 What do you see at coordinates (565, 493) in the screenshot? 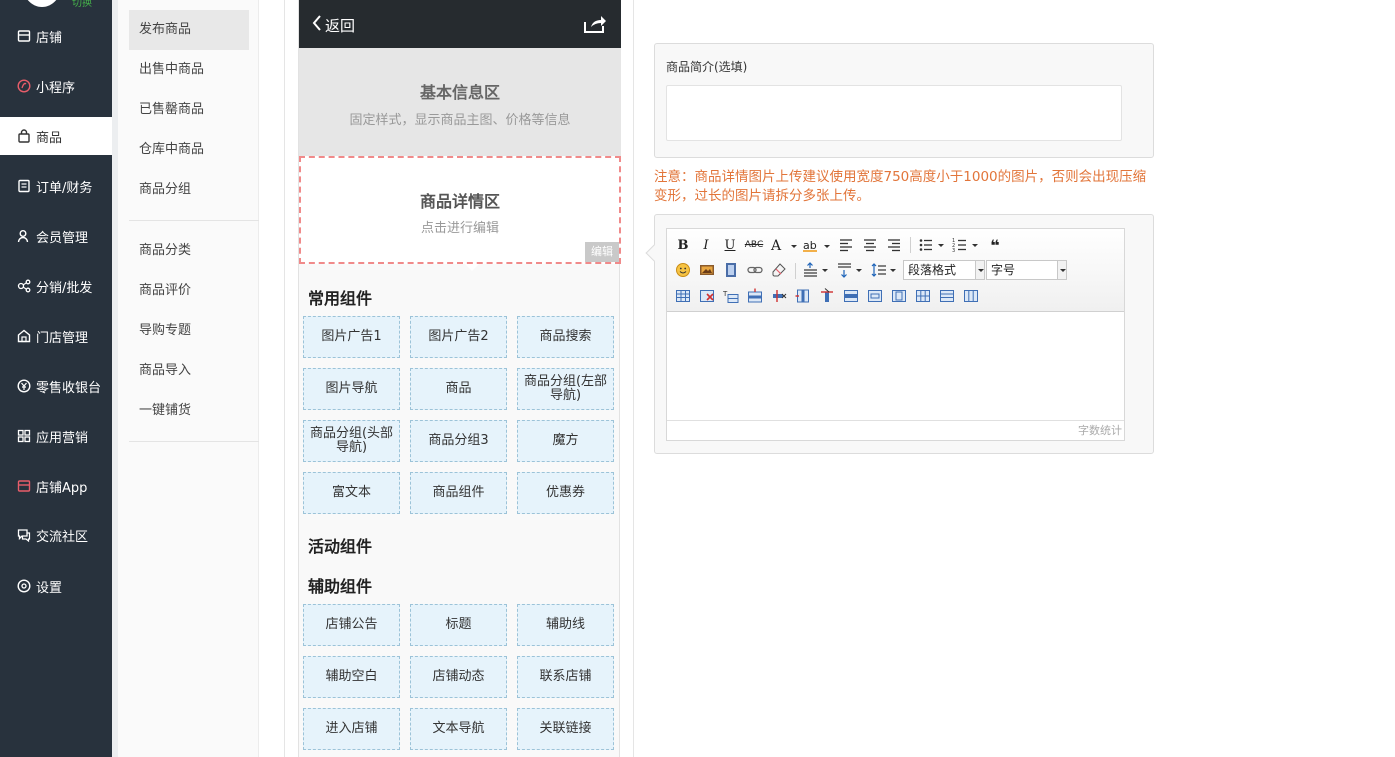
I see `component-coupon: 优惠券` at bounding box center [565, 493].